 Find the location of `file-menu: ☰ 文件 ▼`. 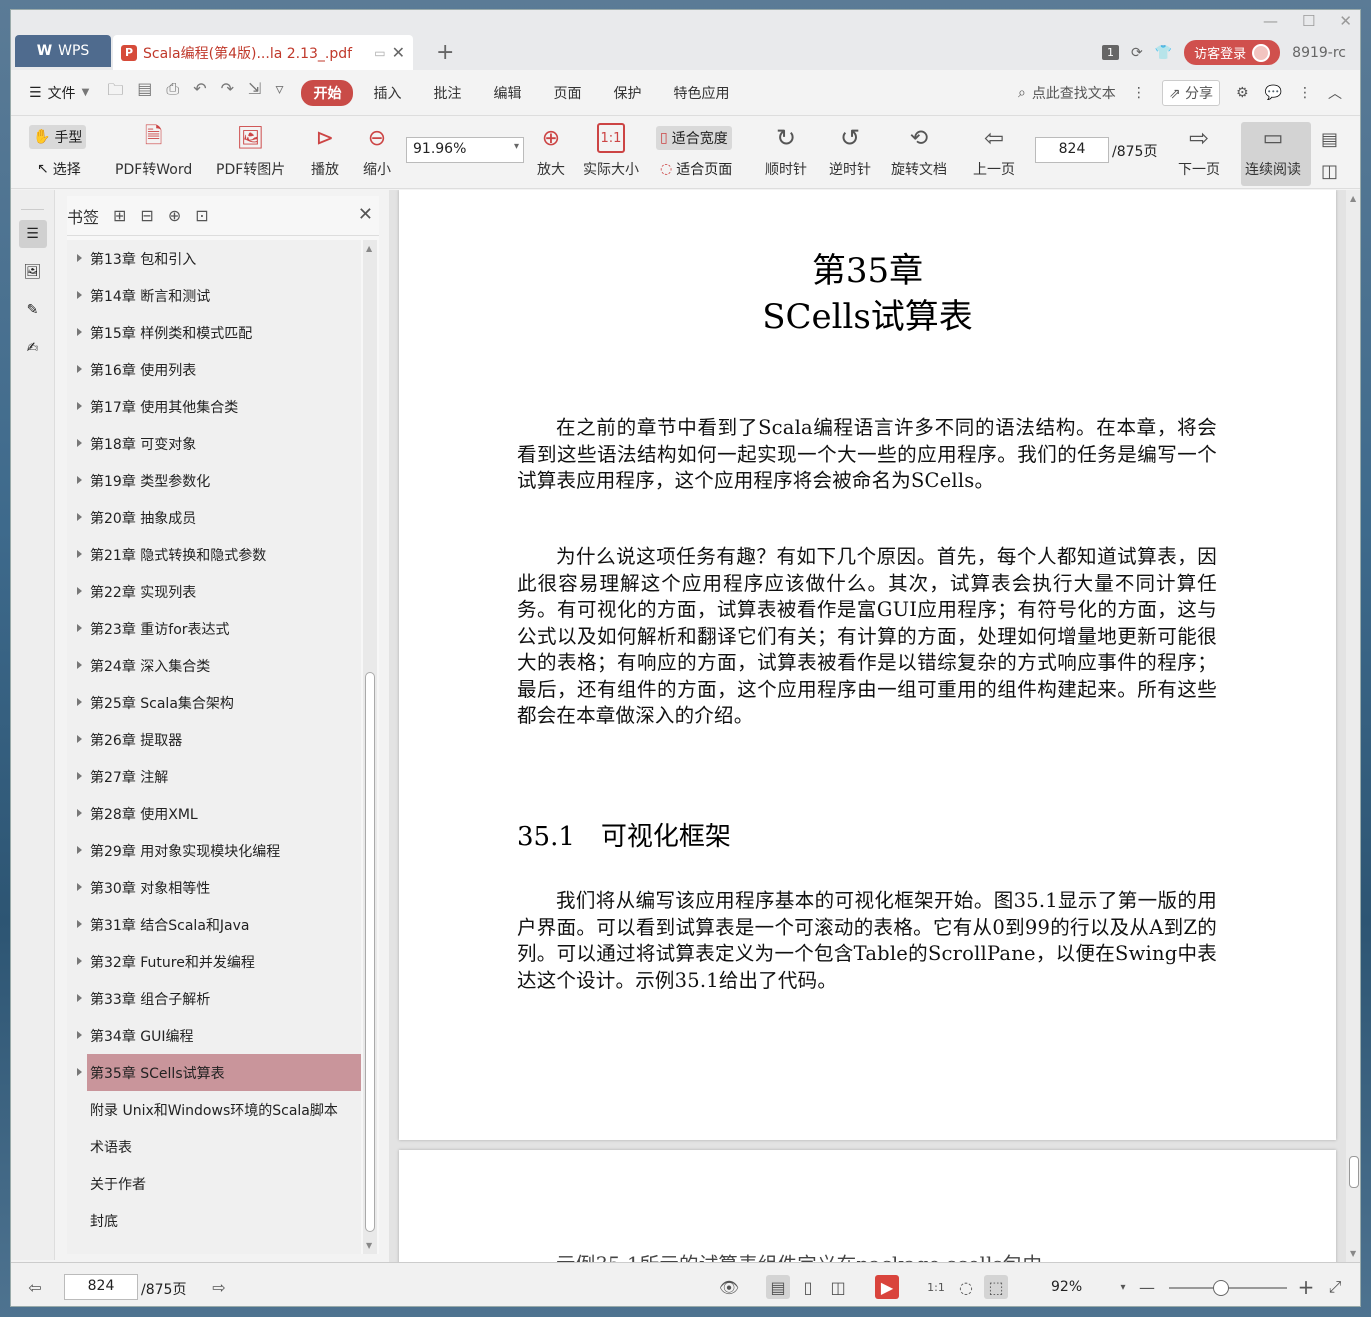

file-menu: ☰ 文件 ▼ is located at coordinates (59, 93).